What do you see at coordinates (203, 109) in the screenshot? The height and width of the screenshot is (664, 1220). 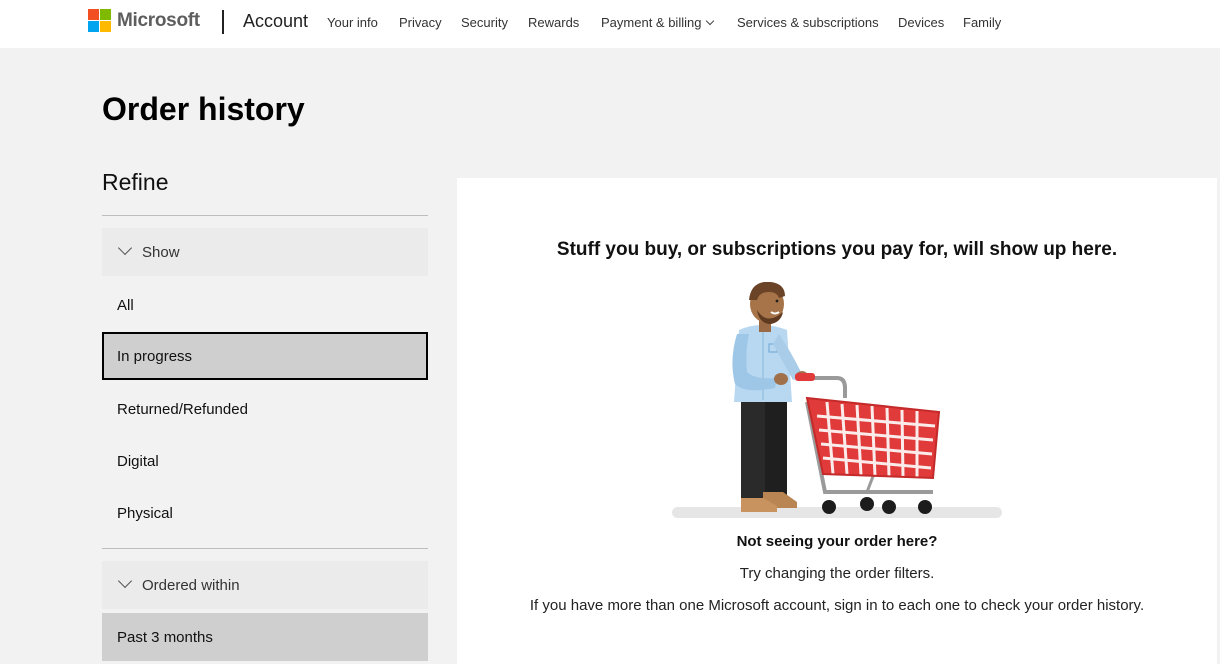 I see `page-title: Order history` at bounding box center [203, 109].